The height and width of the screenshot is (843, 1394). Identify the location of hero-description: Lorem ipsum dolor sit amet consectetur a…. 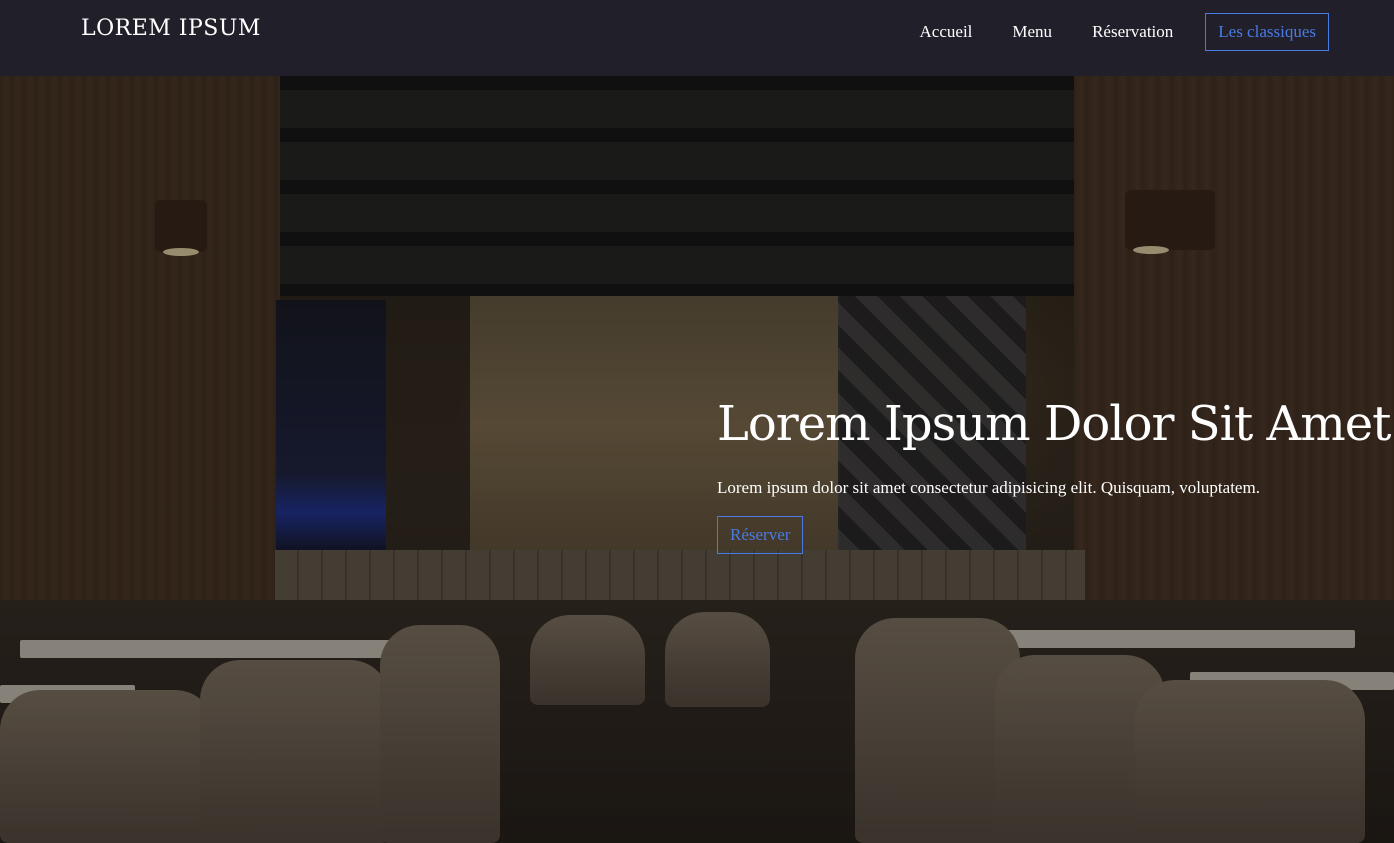
(988, 487).